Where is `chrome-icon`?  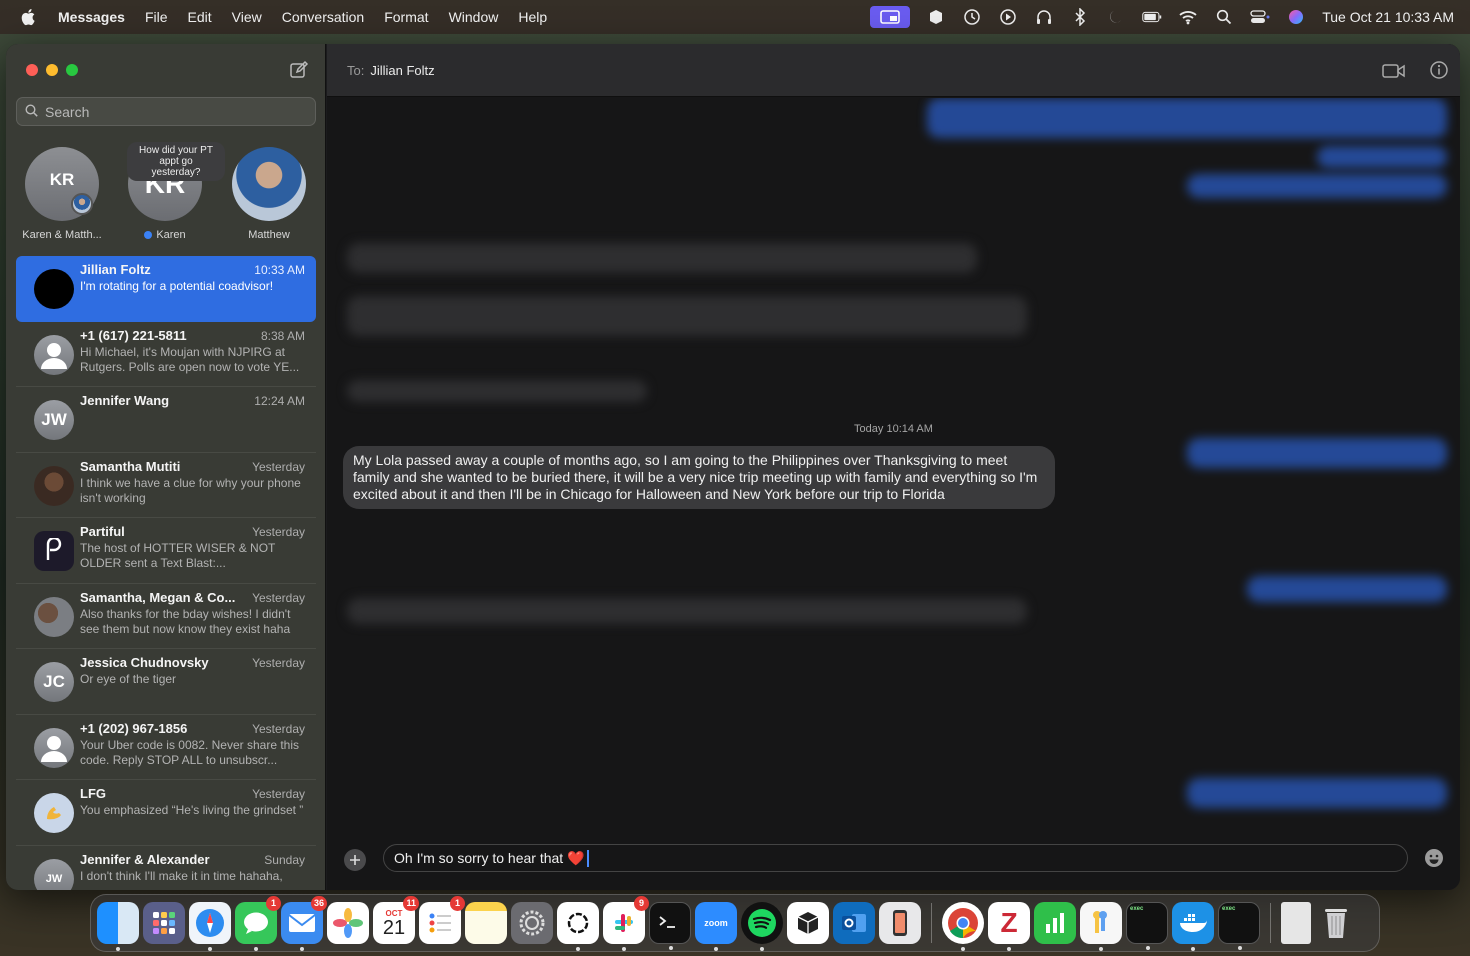 chrome-icon is located at coordinates (963, 926).